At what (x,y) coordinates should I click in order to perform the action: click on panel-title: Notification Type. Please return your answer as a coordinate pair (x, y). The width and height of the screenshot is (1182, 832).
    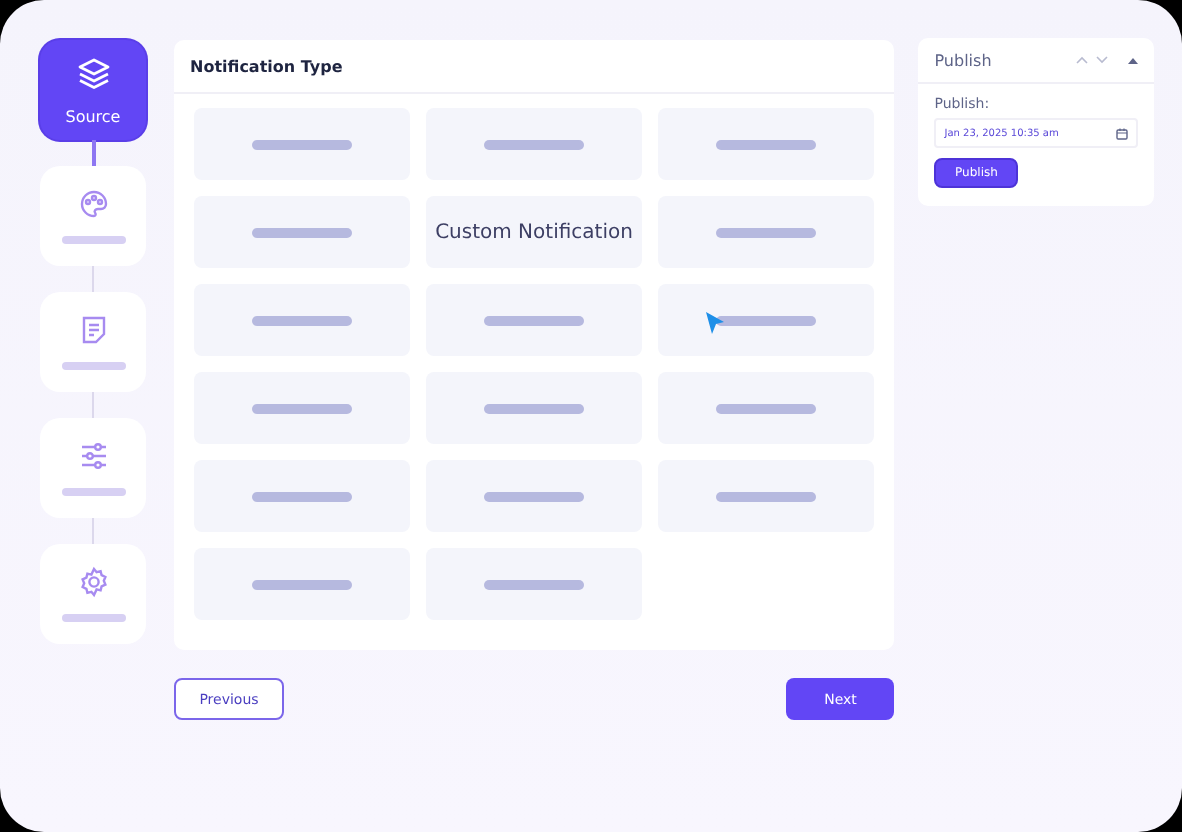
    Looking at the image, I should click on (266, 66).